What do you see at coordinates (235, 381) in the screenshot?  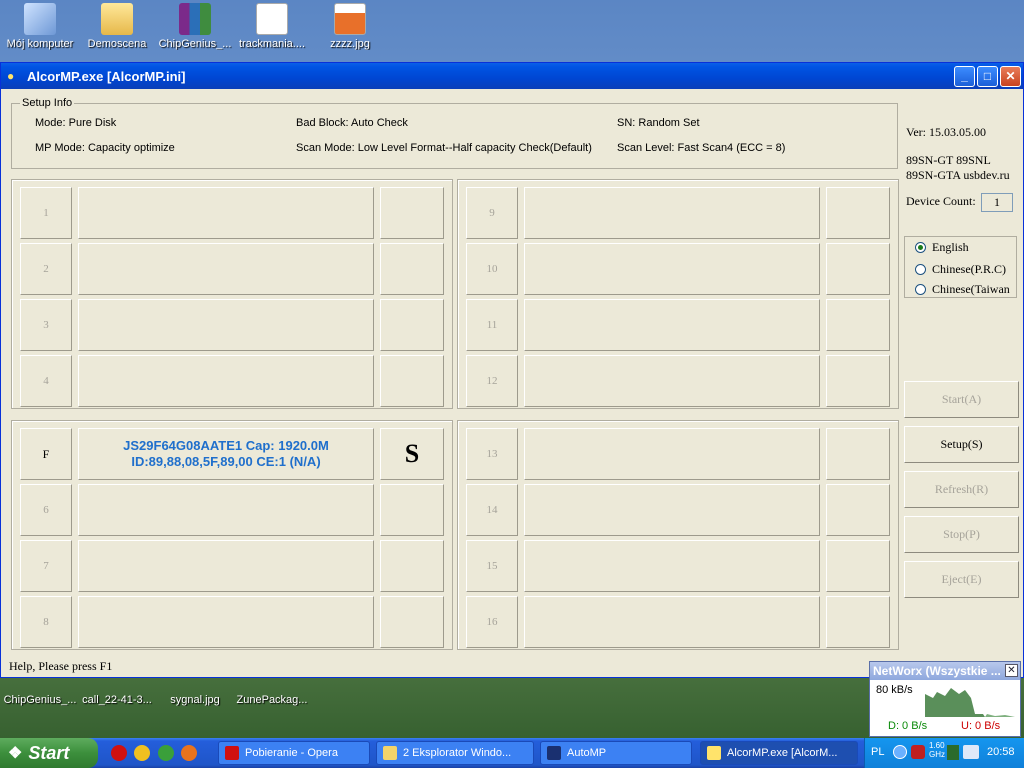 I see `slot-row: 4` at bounding box center [235, 381].